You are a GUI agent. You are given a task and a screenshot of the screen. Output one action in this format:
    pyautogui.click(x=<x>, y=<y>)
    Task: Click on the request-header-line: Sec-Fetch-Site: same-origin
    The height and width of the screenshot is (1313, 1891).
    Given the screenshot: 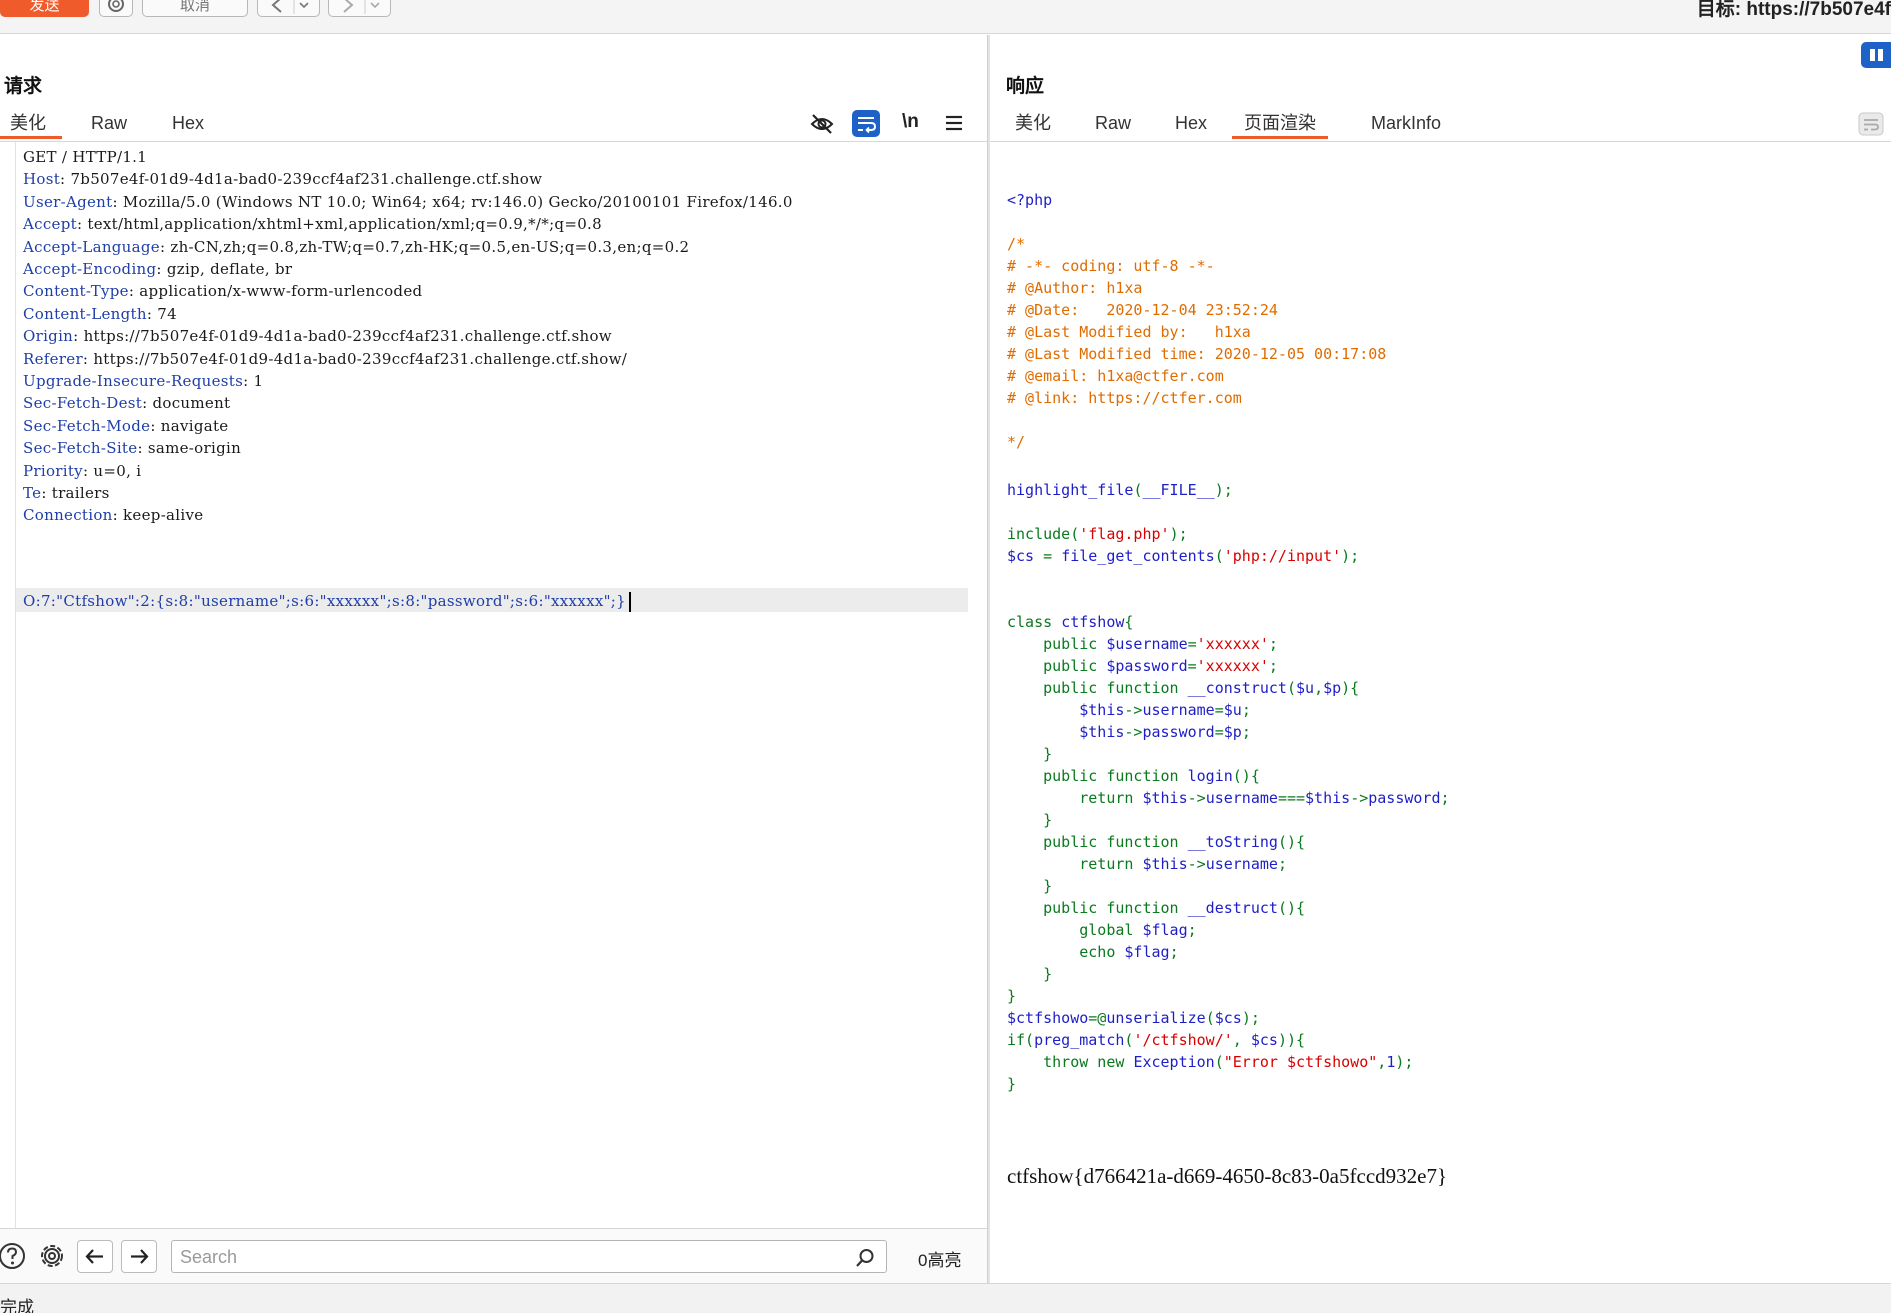 What is the action you would take?
    pyautogui.click(x=132, y=448)
    